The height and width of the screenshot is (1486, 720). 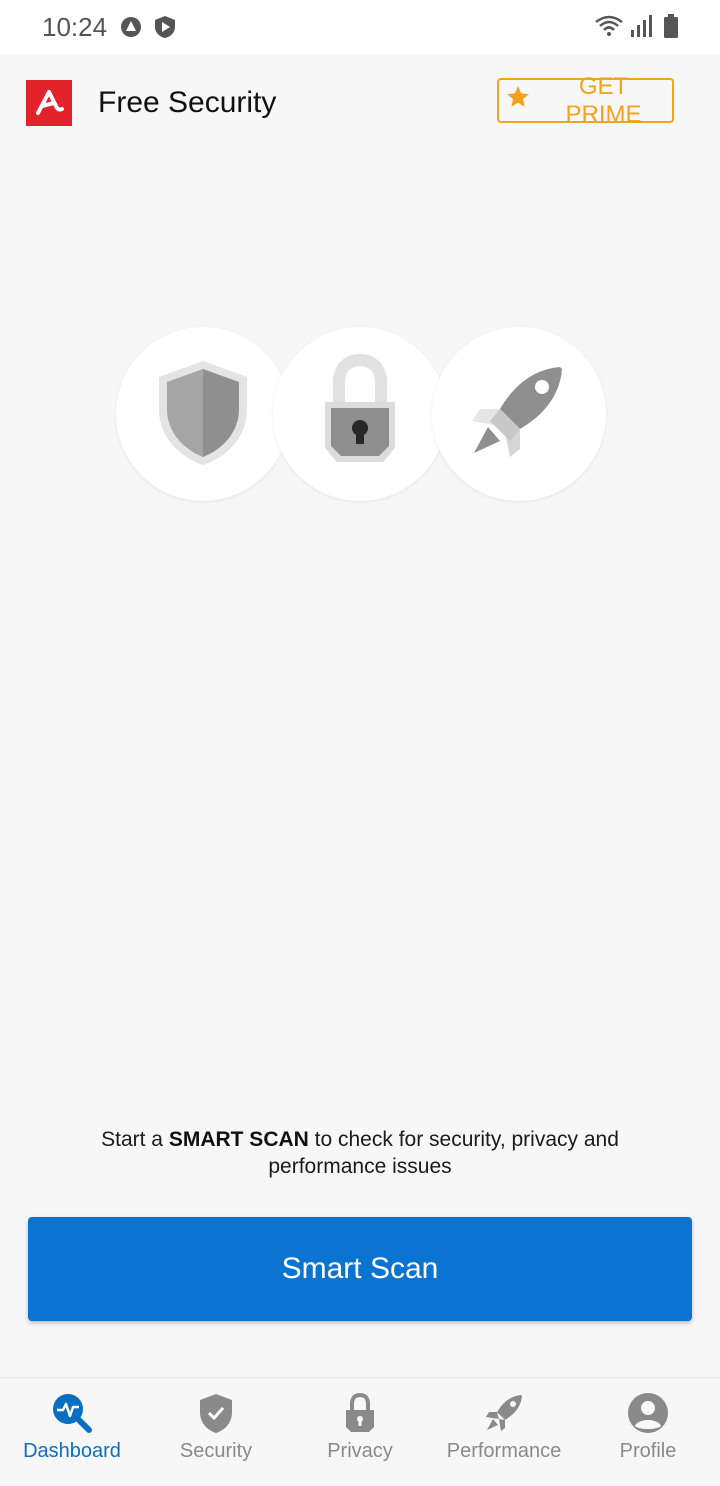 What do you see at coordinates (504, 1413) in the screenshot?
I see `performance-rocket-icon` at bounding box center [504, 1413].